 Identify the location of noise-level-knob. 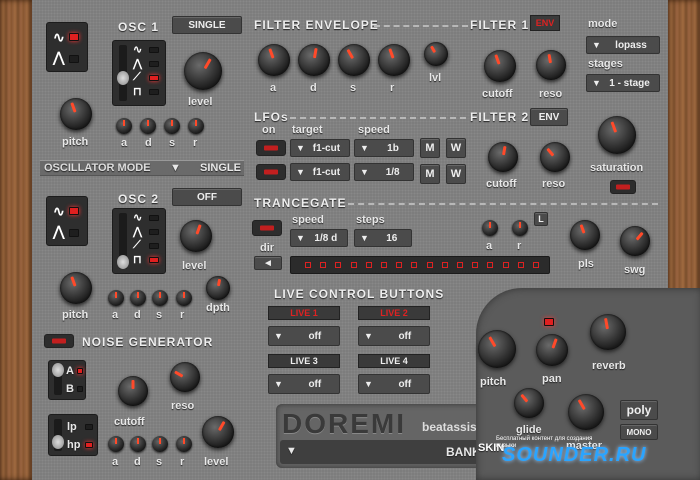
(218, 432).